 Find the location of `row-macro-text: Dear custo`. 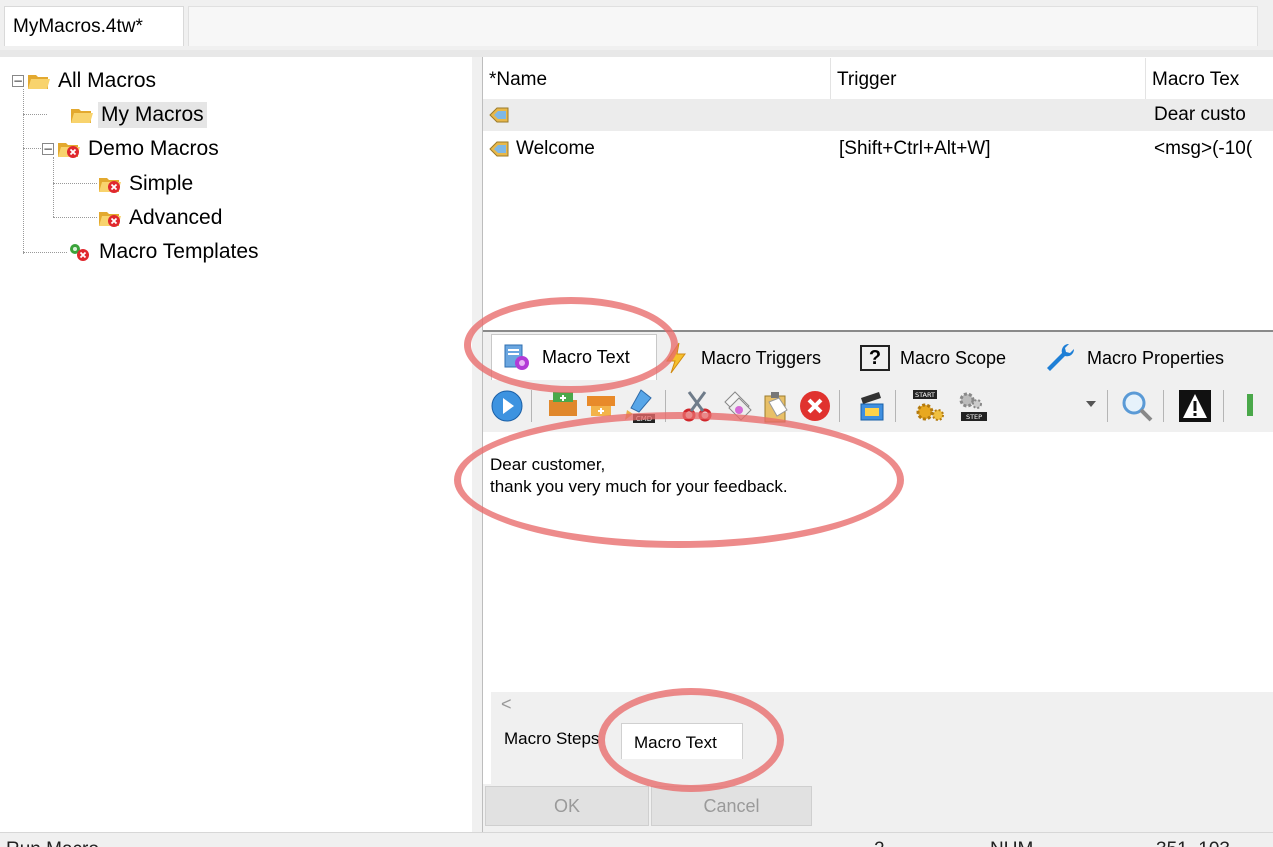

row-macro-text: Dear custo is located at coordinates (1200, 114).